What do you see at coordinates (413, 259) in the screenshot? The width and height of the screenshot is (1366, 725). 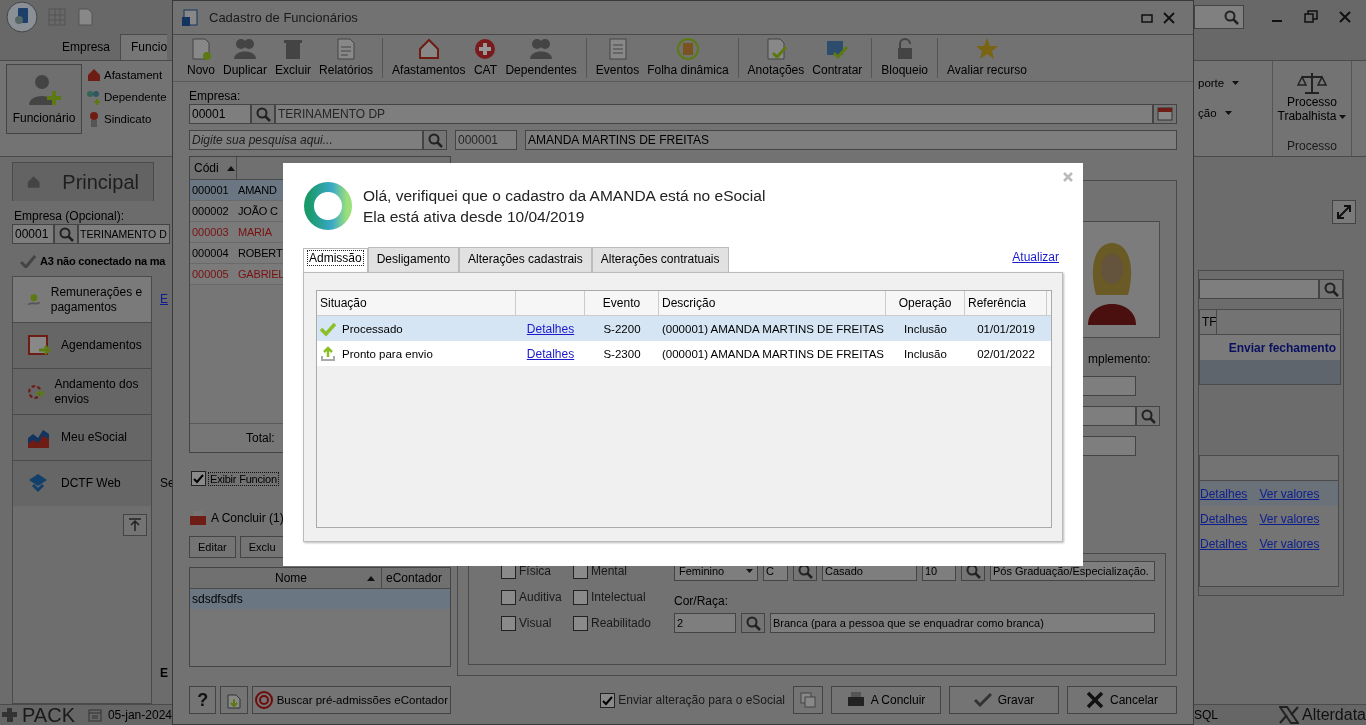 I see `tab: Desligamento` at bounding box center [413, 259].